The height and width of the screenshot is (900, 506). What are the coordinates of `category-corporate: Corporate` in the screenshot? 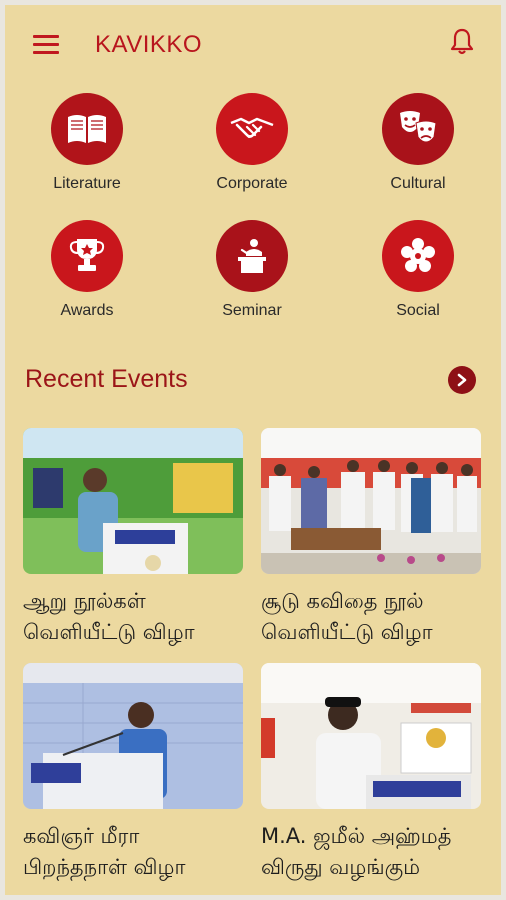 It's located at (252, 143).